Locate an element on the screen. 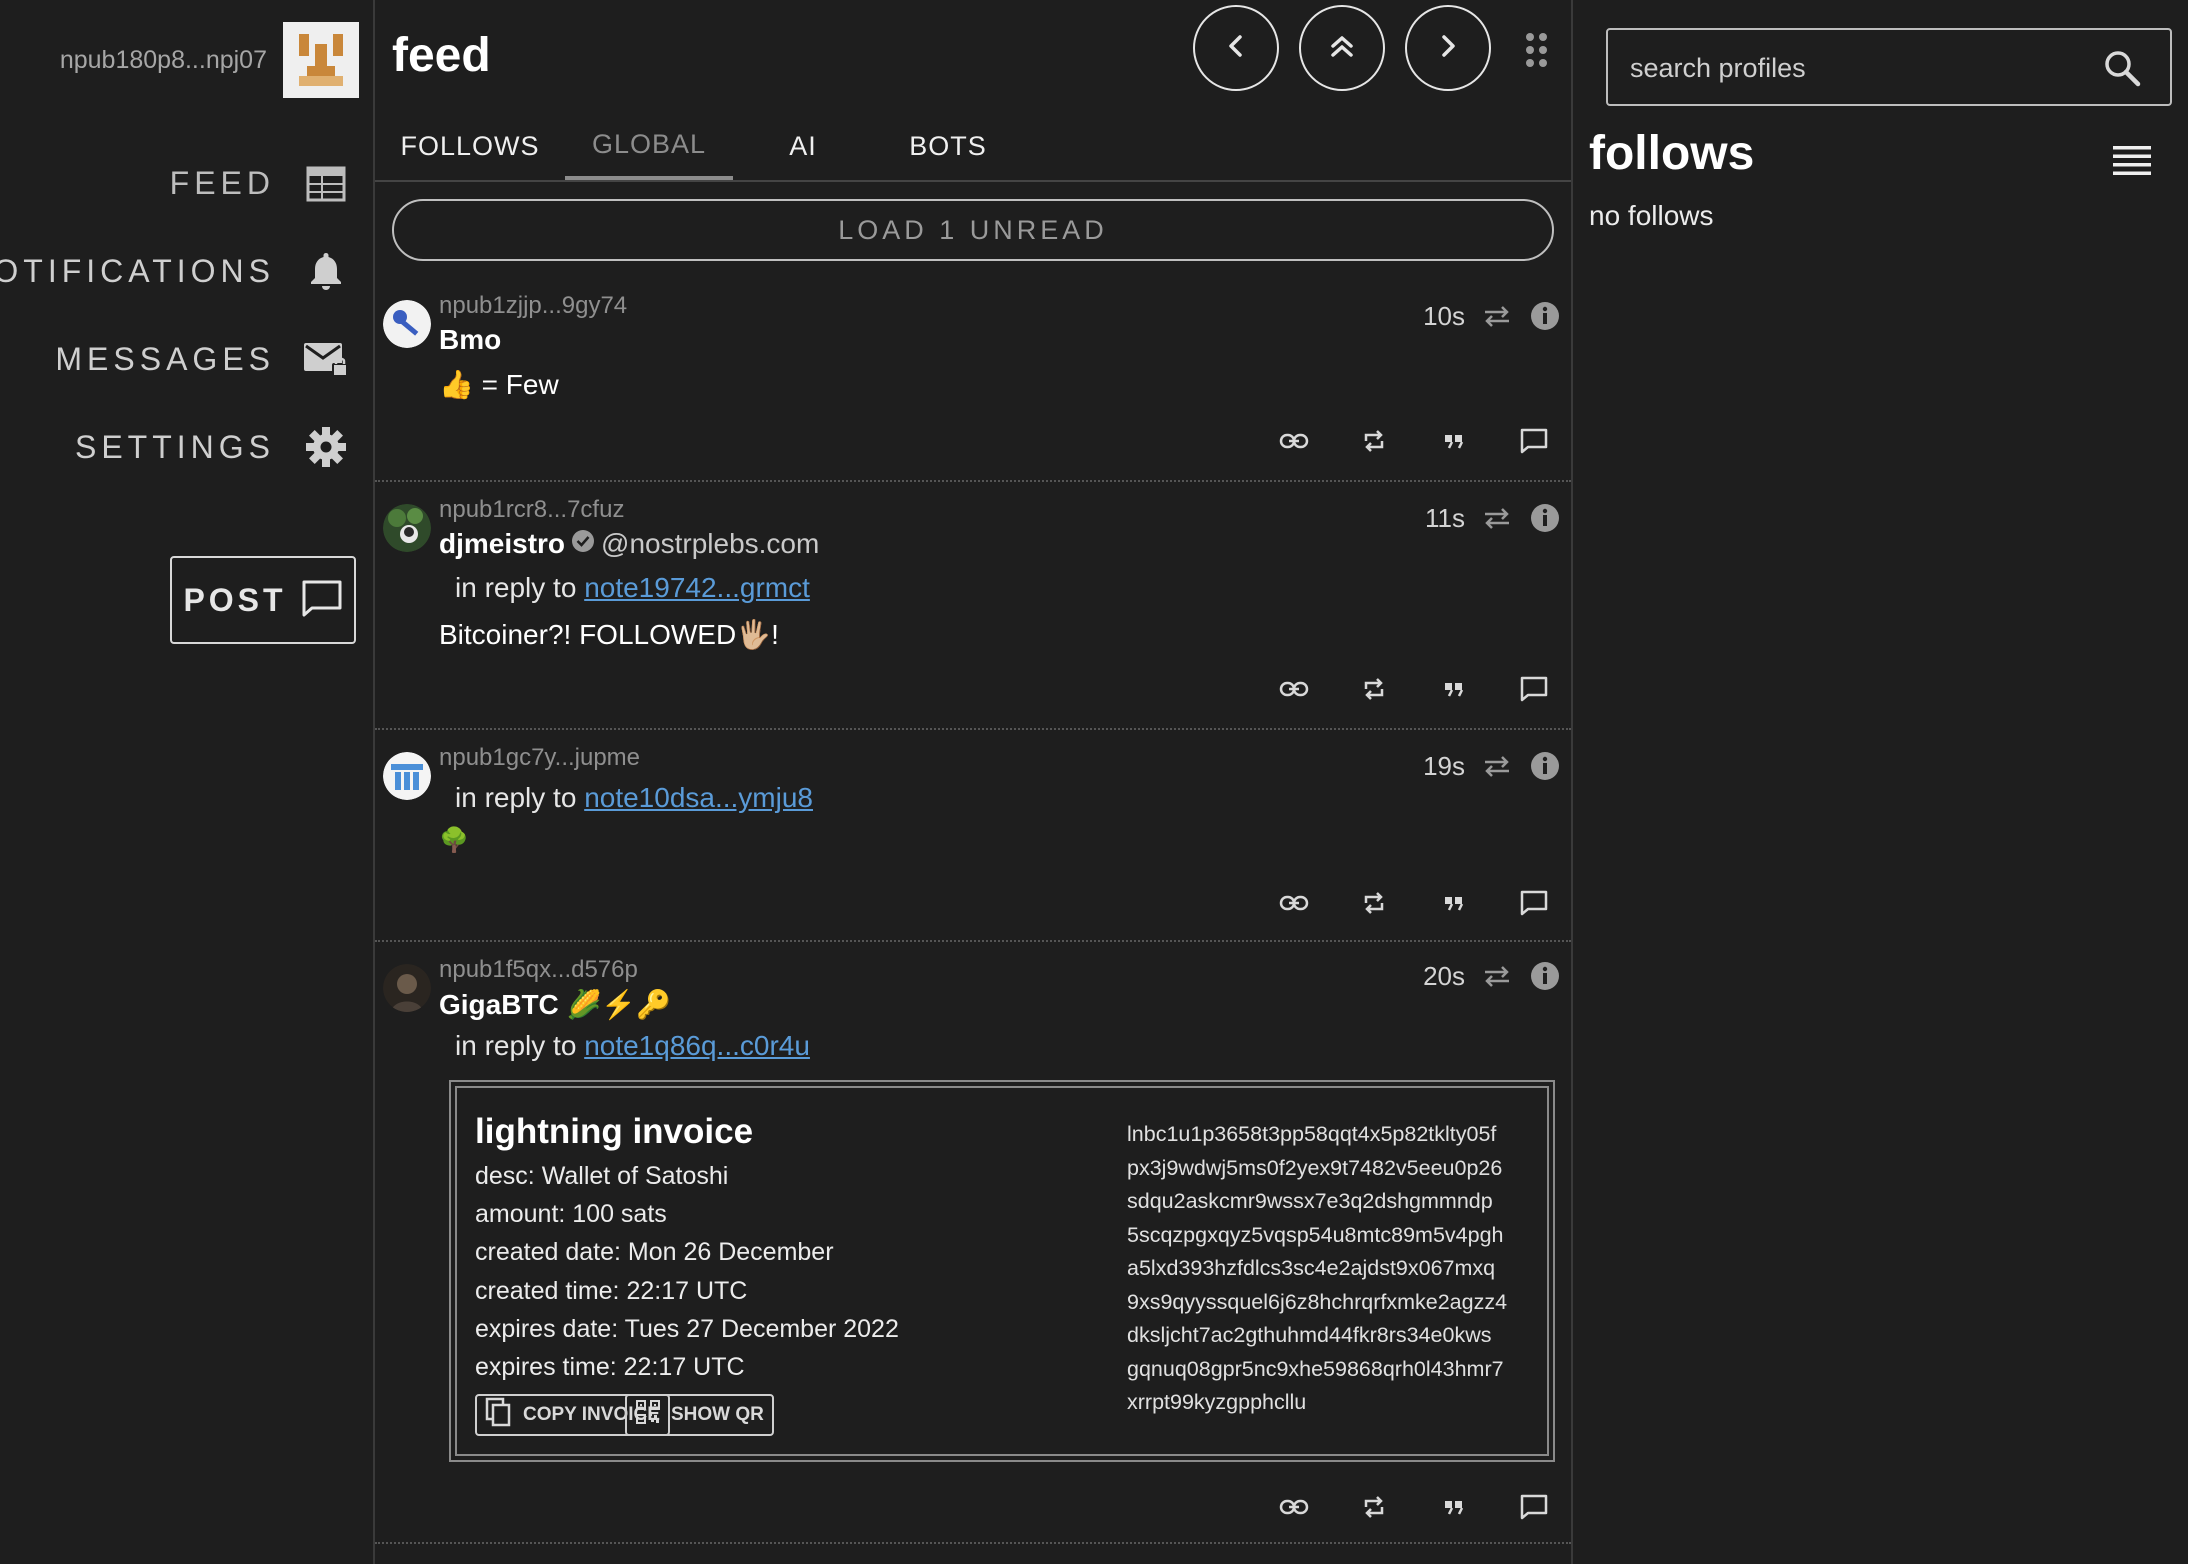 The image size is (2188, 1564). reply-note-link: note10dsa...ymju8 is located at coordinates (698, 797).